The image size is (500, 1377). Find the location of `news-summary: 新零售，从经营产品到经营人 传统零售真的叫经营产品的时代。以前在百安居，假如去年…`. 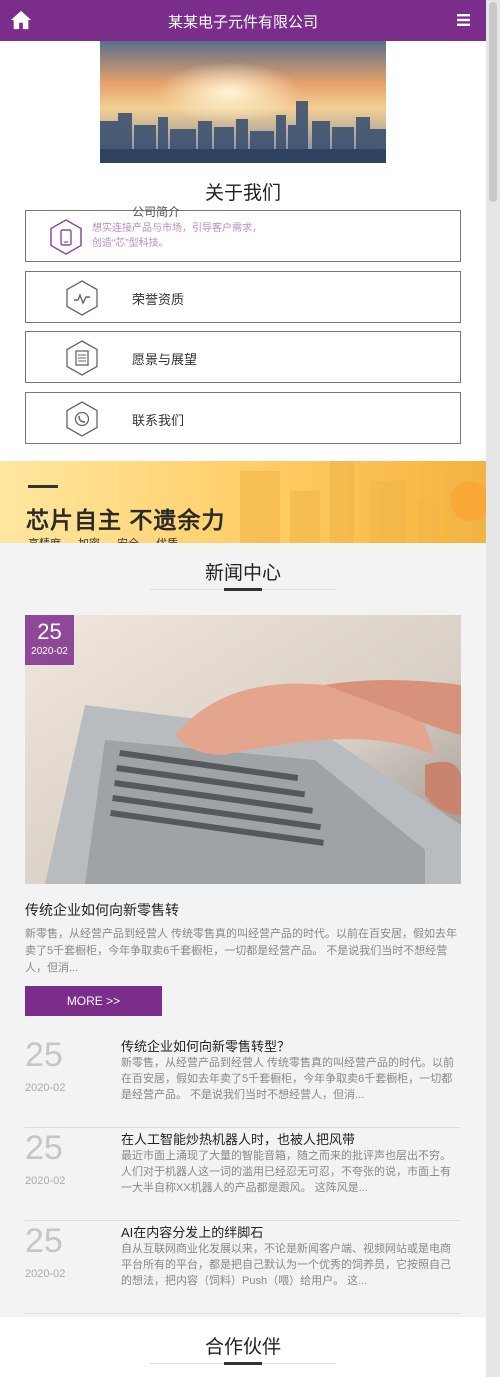

news-summary: 新零售，从经营产品到经营人 传统零售真的叫经营产品的时代。以前在百安居，假如去年… is located at coordinates (288, 1079).